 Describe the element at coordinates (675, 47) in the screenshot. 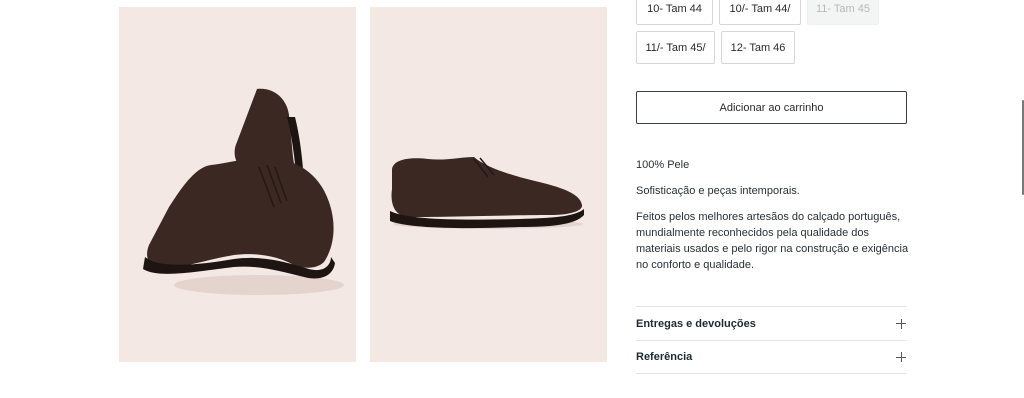

I see `size-option: 11/- Tam 45/` at that location.